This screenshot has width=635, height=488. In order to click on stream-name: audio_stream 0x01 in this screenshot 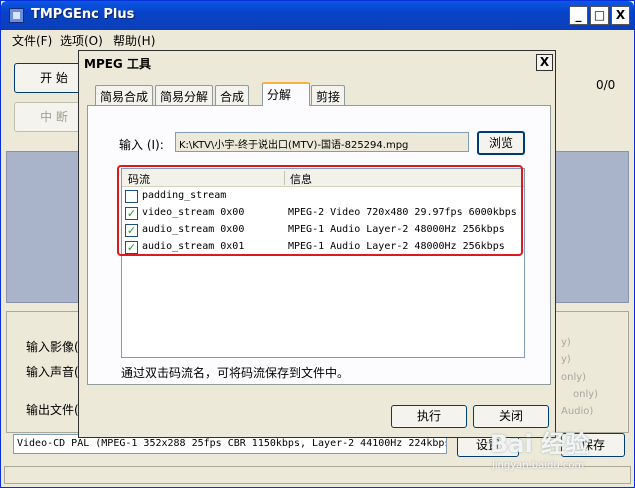, I will do `click(193, 246)`.